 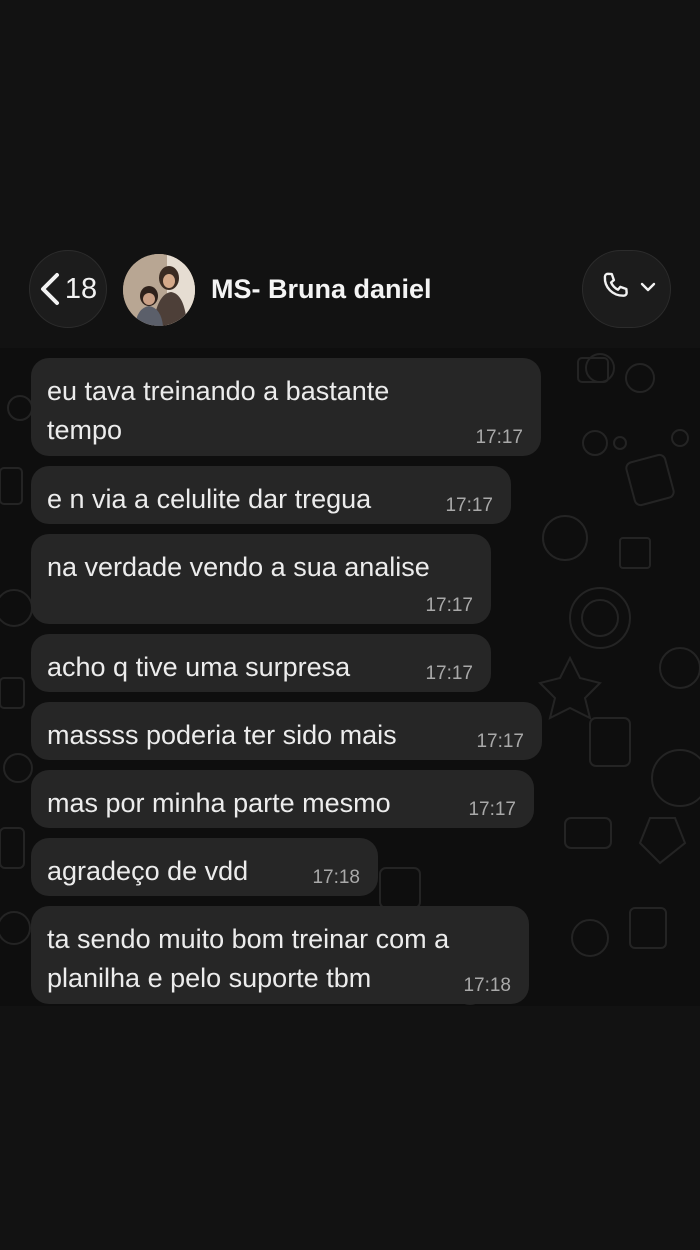 What do you see at coordinates (81, 288) in the screenshot?
I see `unread-count: 18` at bounding box center [81, 288].